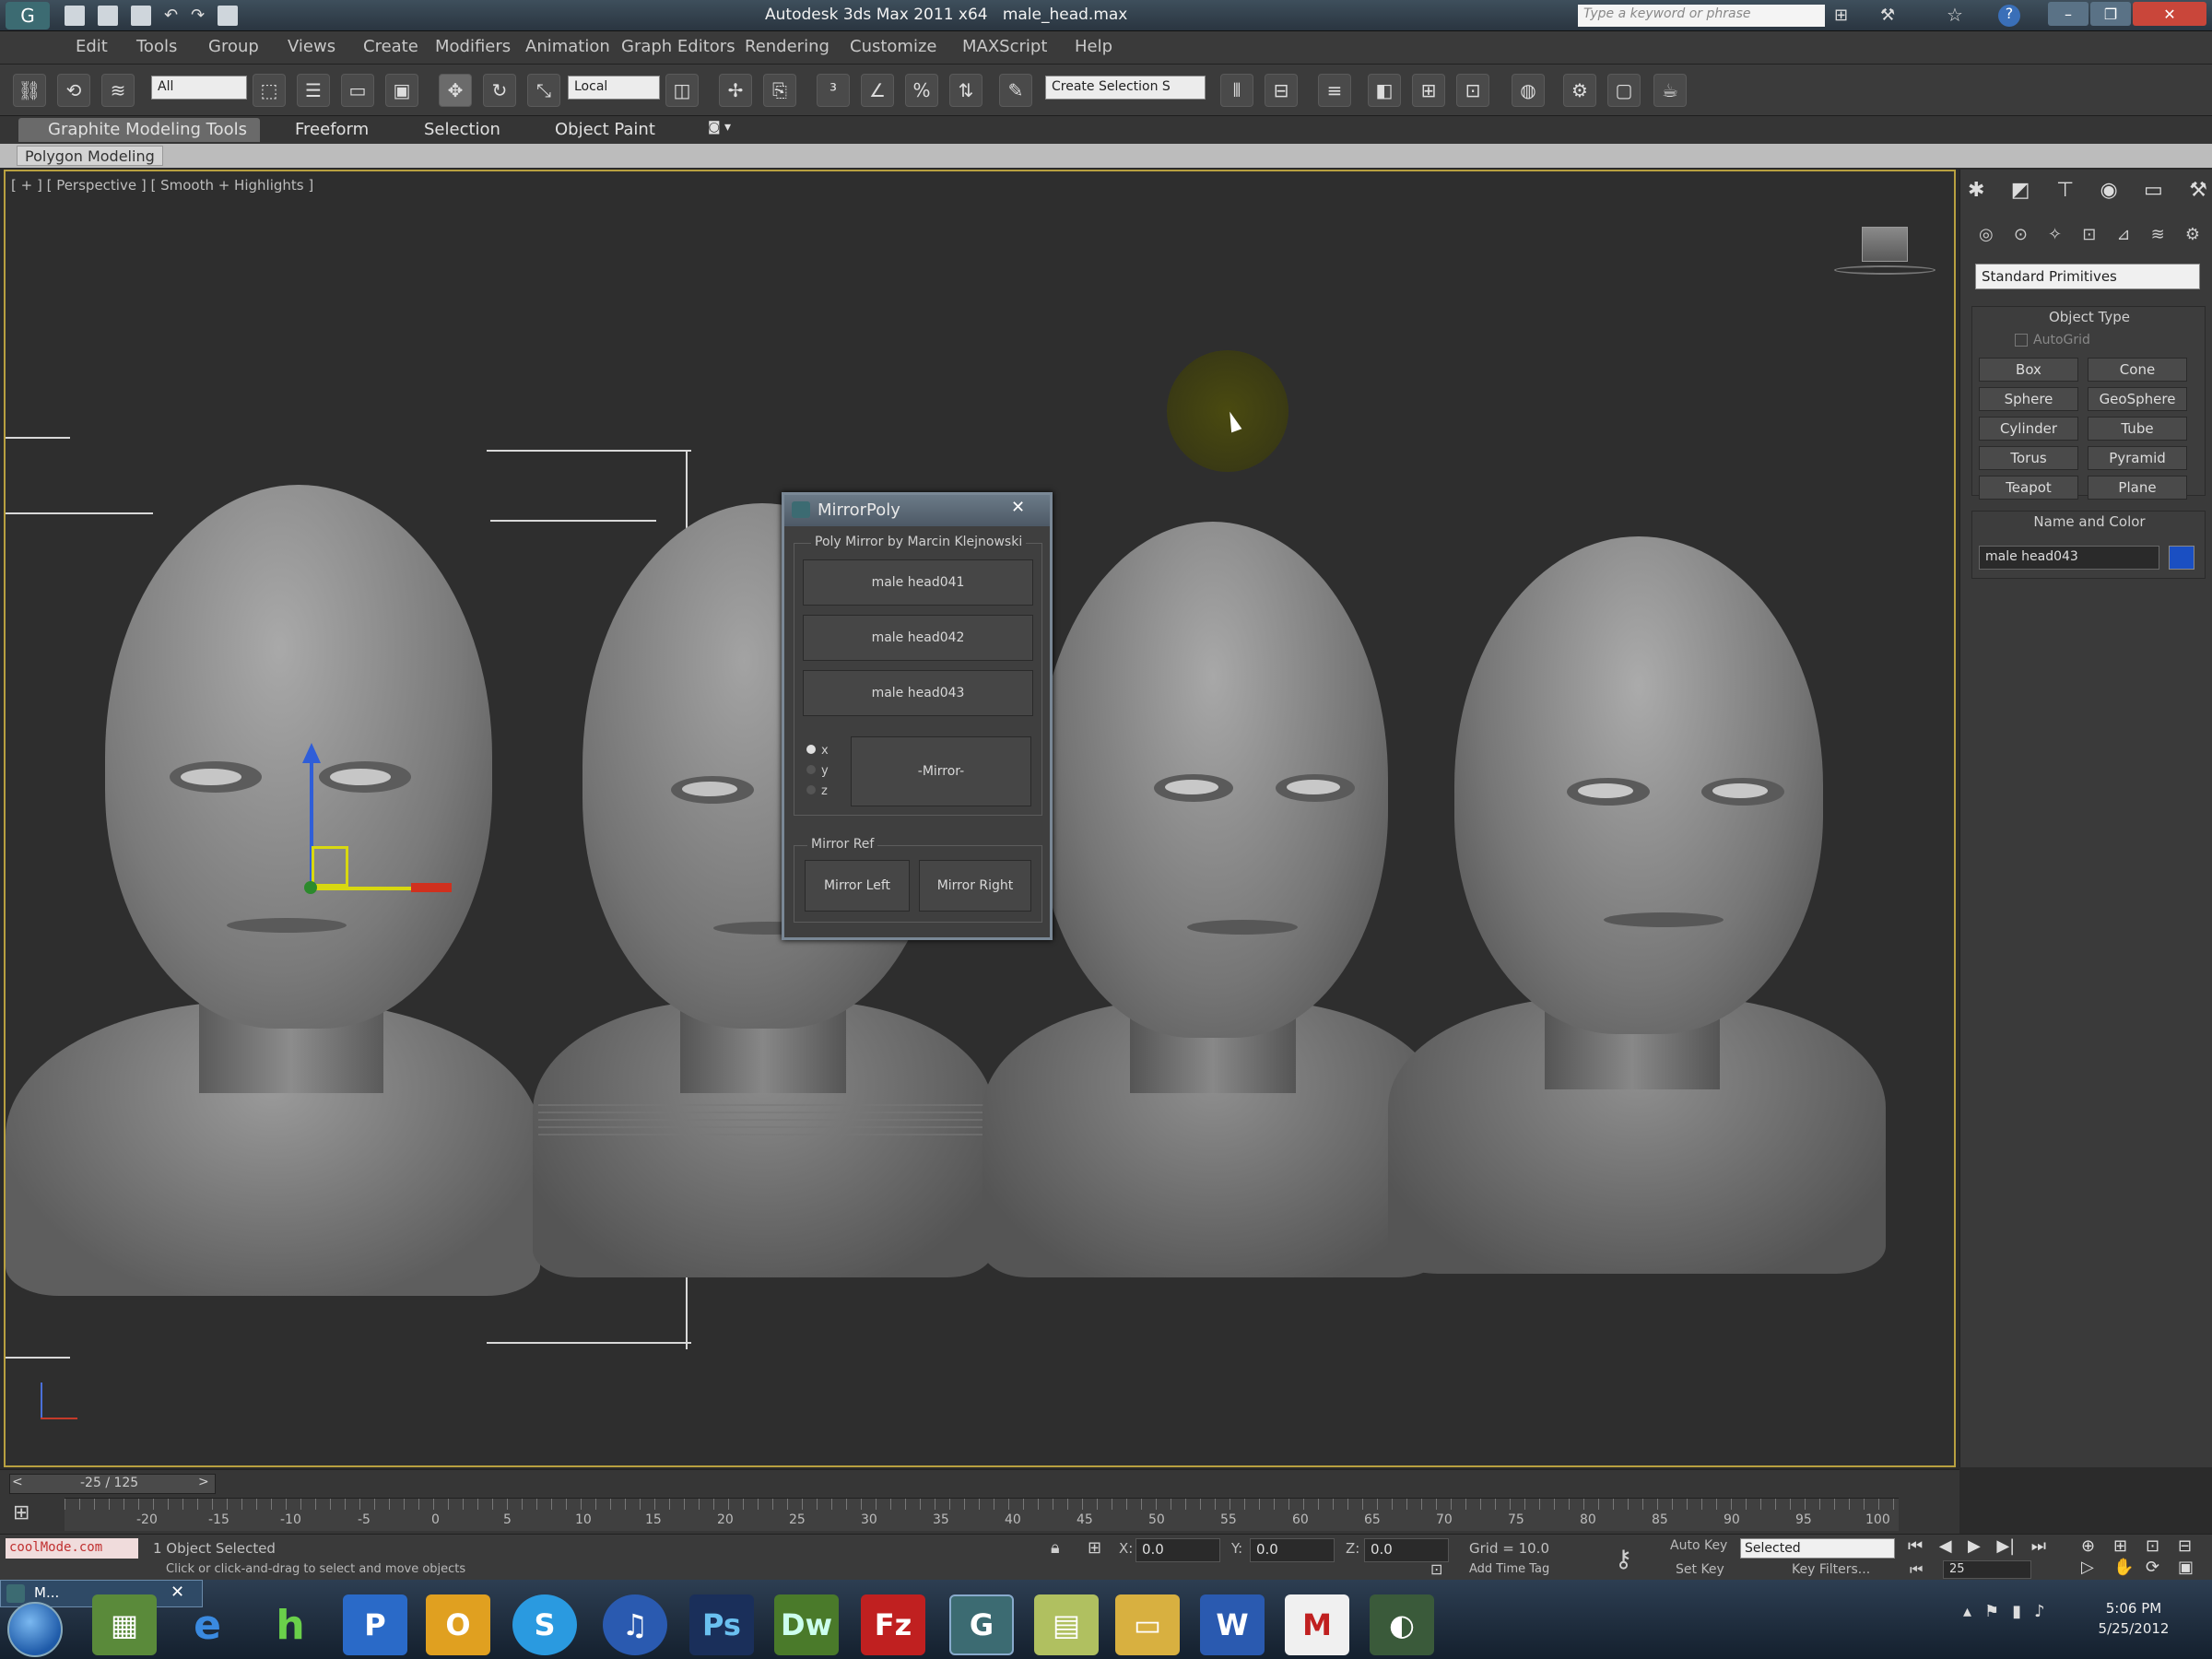 The image size is (2212, 1659). I want to click on menu-views: Views, so click(311, 46).